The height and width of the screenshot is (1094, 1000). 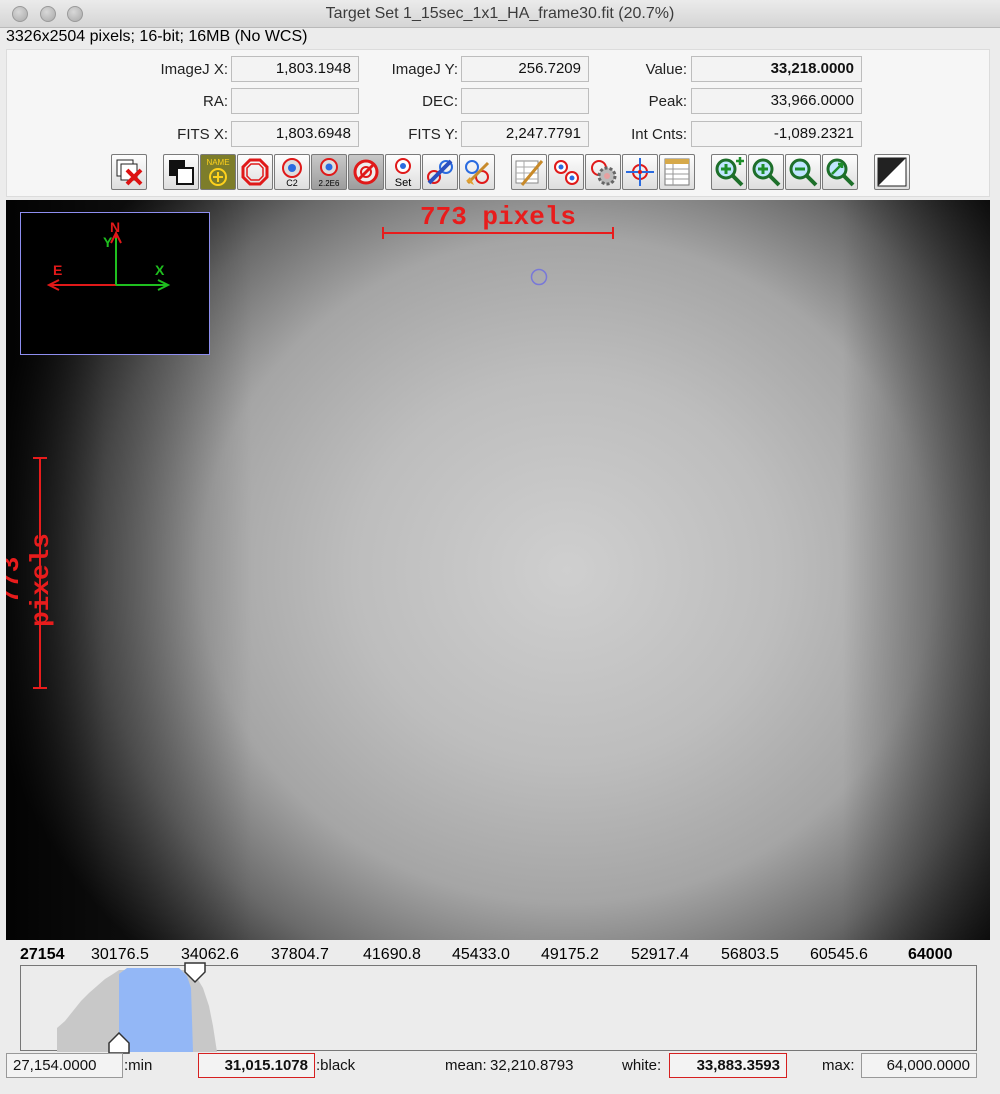 I want to click on centroid-c2-icon: C2, so click(x=292, y=173).